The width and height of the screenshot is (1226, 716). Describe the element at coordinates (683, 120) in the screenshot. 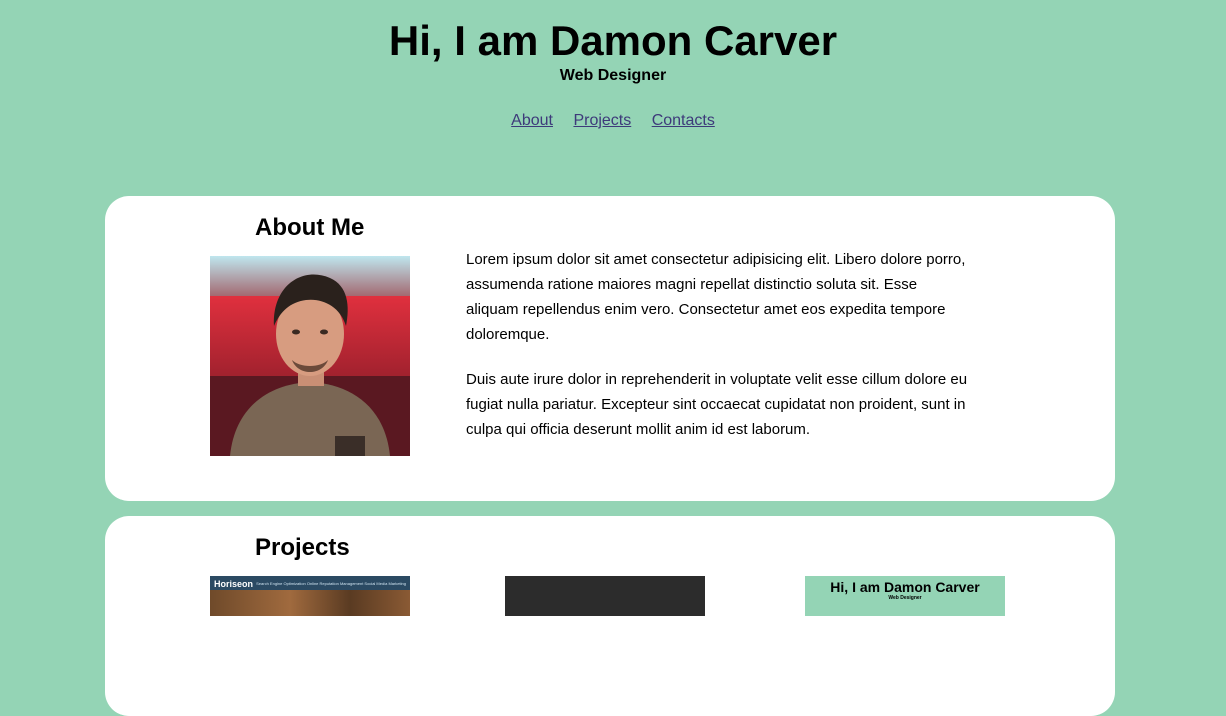

I see `nav-link-contacts: Contacts` at that location.